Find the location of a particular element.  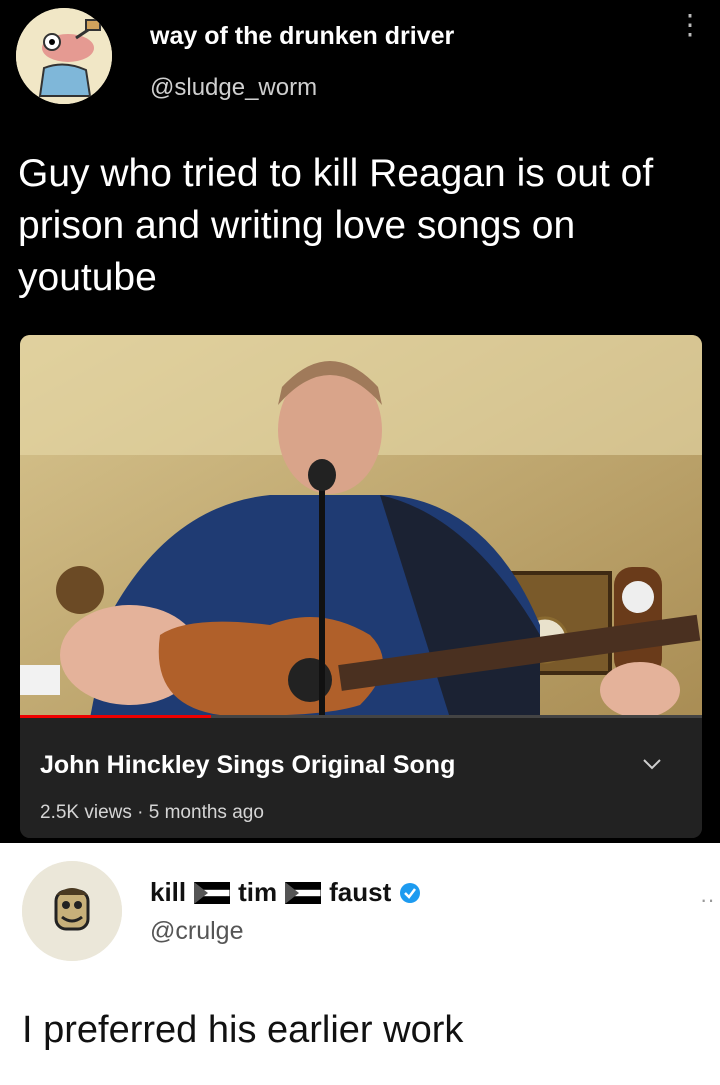

more-options-icon: ·· is located at coordinates (707, 900).